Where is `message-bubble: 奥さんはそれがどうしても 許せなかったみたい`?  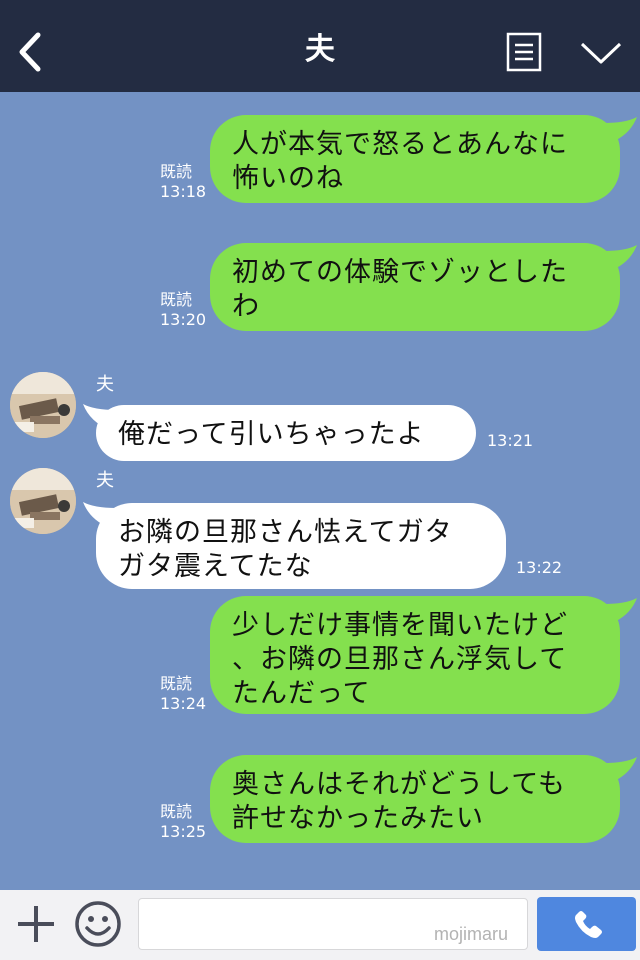 message-bubble: 奥さんはそれがどうしても 許せなかったみたい is located at coordinates (415, 799).